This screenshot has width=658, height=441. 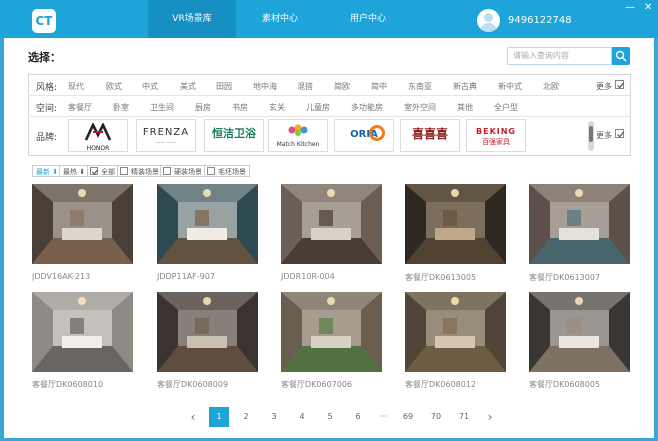 What do you see at coordinates (488, 20) in the screenshot?
I see `avatar` at bounding box center [488, 20].